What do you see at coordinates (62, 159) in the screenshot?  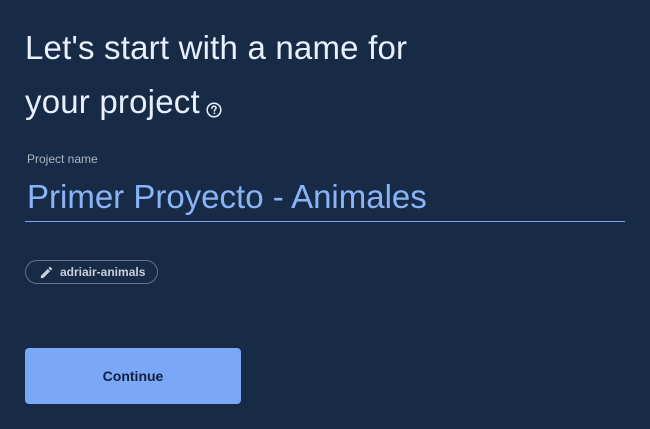 I see `project-name-label: Project name` at bounding box center [62, 159].